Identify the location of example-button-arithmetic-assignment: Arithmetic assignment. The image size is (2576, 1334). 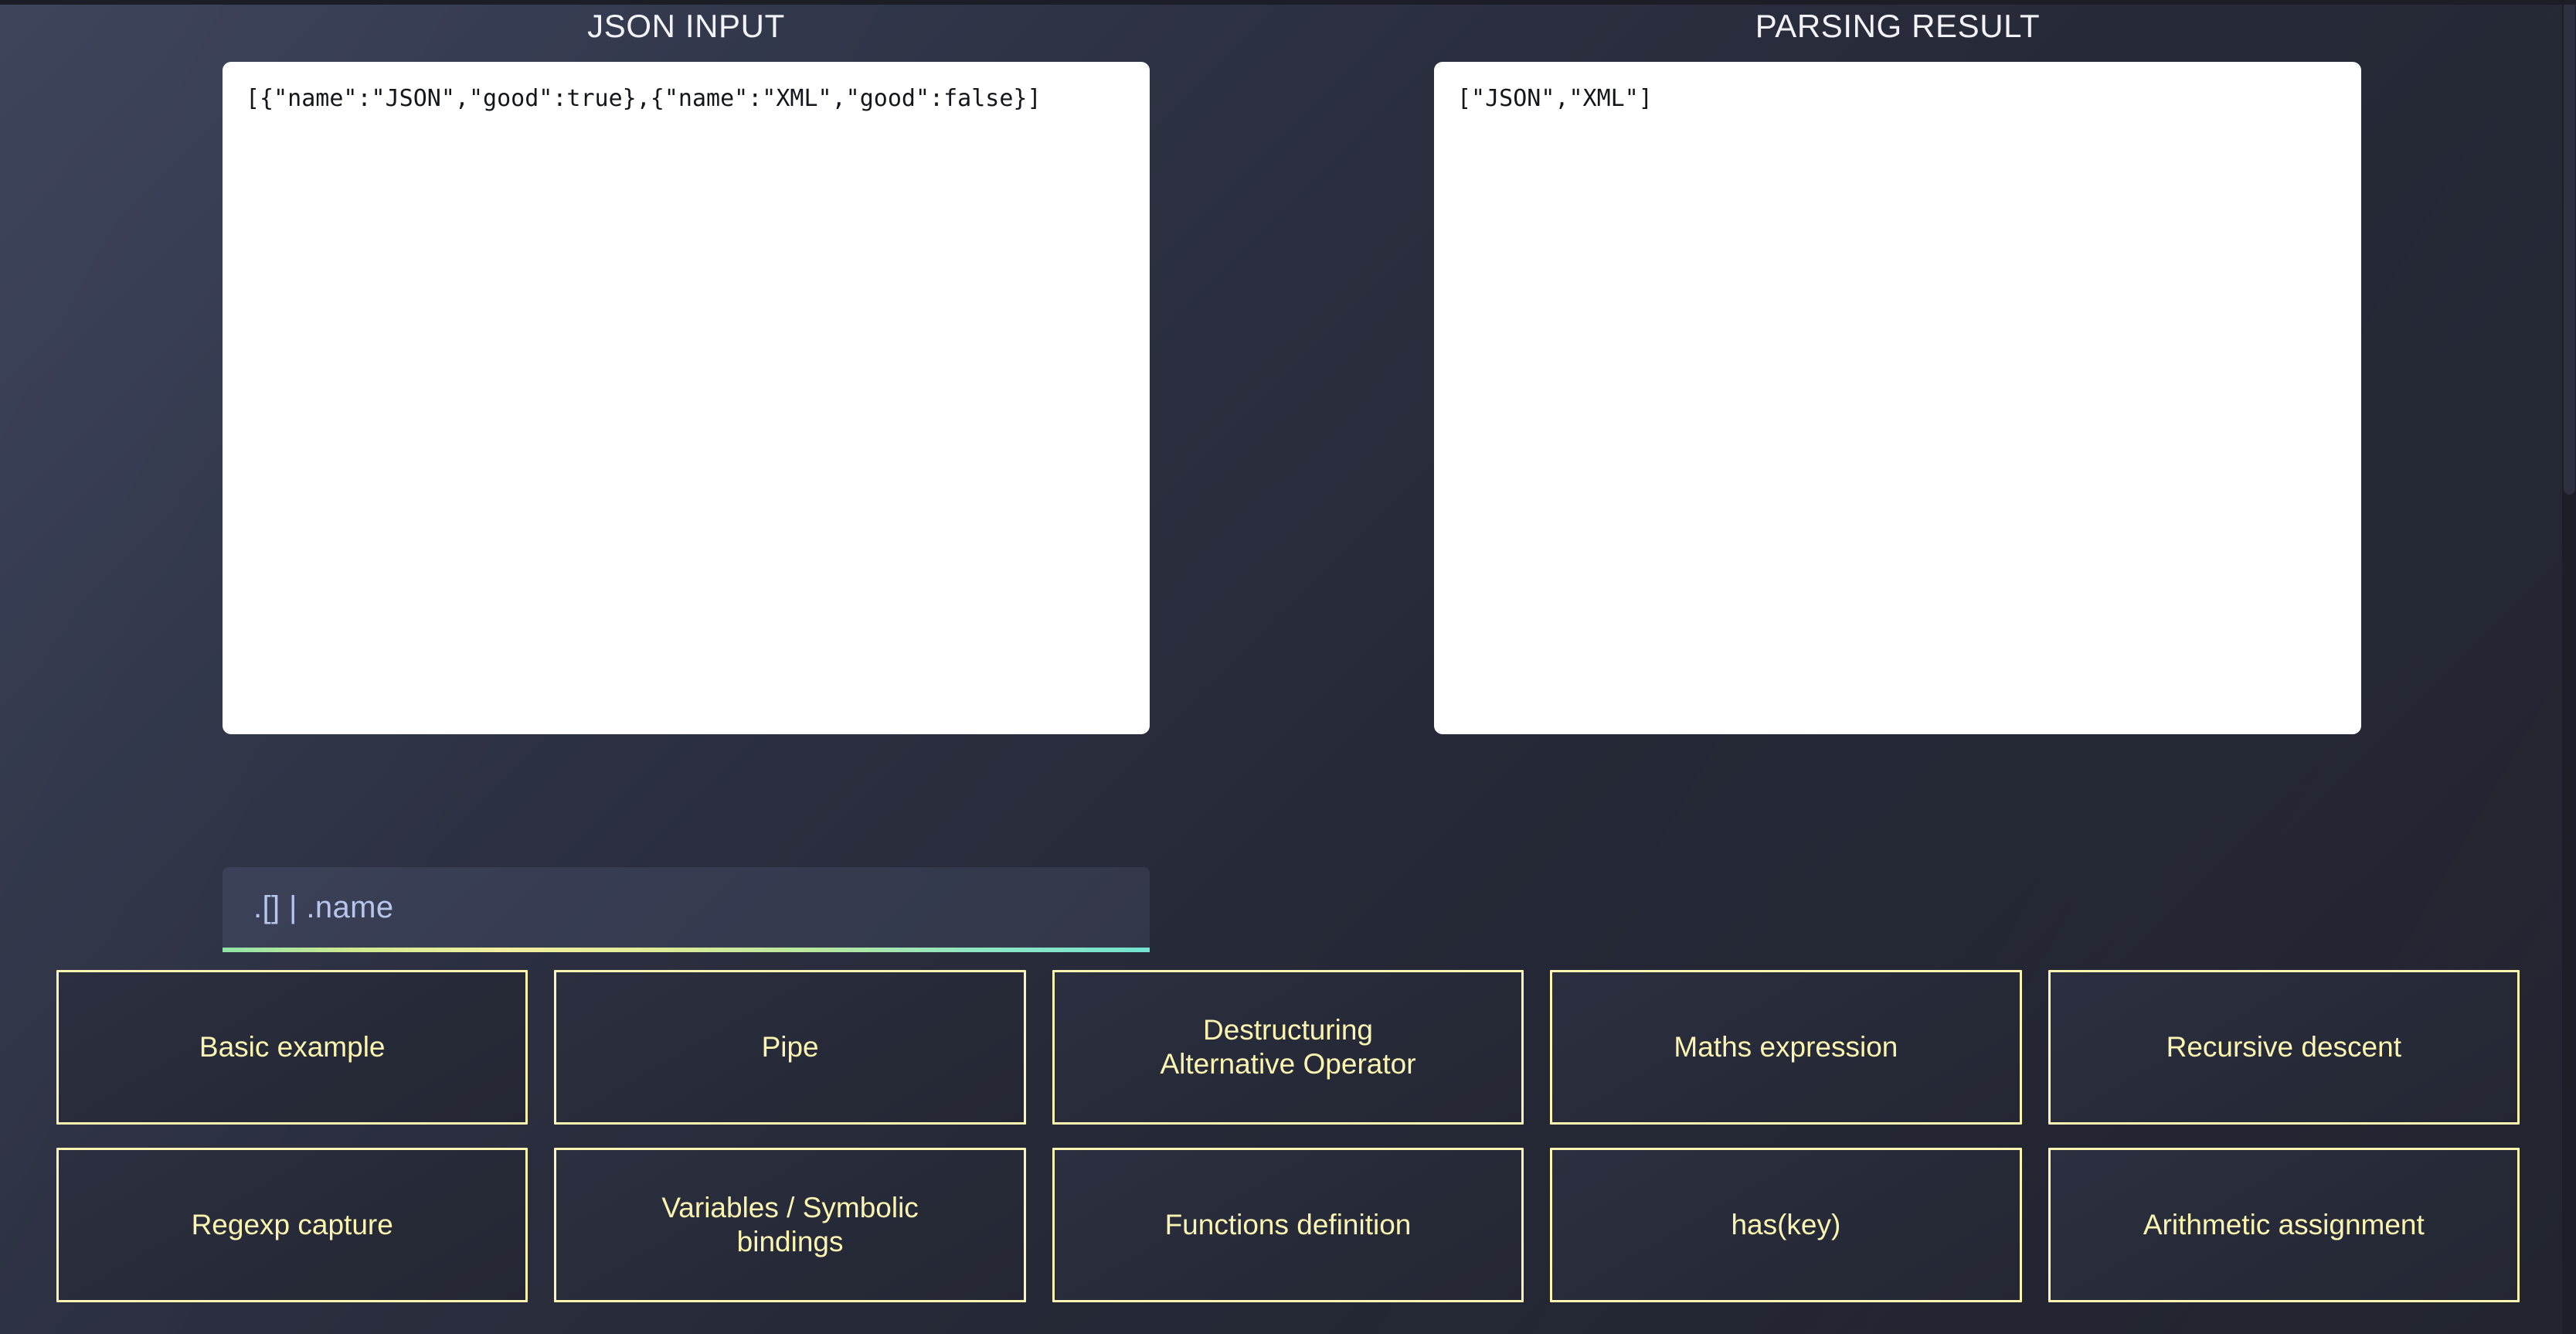
(2284, 1225).